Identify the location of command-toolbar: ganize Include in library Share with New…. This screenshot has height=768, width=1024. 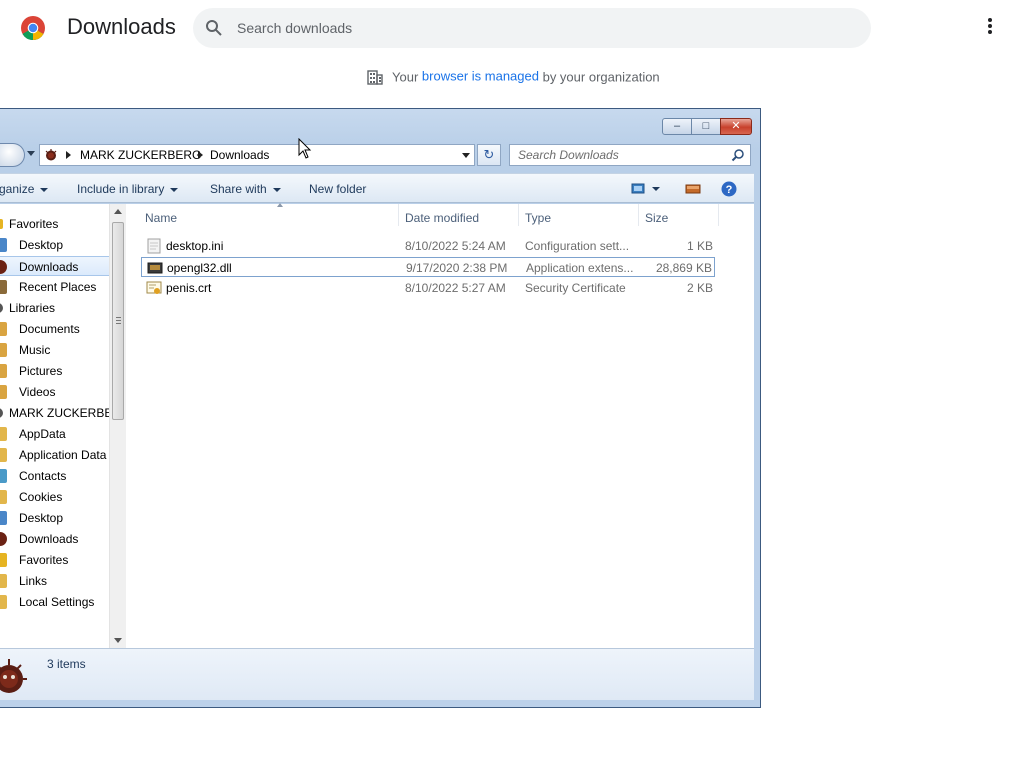
(377, 188).